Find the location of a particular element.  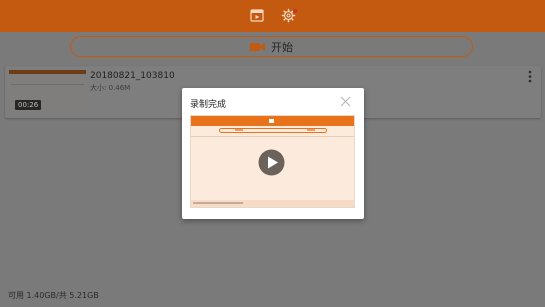

recording-size: 大小: 0.46M is located at coordinates (110, 88).